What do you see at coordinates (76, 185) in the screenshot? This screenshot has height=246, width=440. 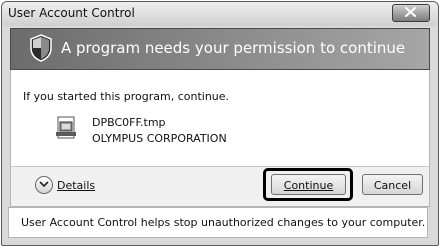 I see `details-link: Details` at bounding box center [76, 185].